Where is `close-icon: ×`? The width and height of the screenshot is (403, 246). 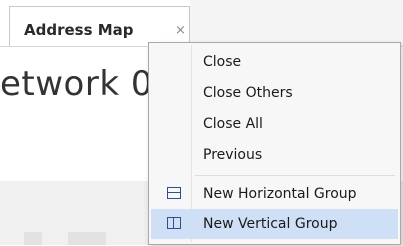
close-icon: × is located at coordinates (180, 30).